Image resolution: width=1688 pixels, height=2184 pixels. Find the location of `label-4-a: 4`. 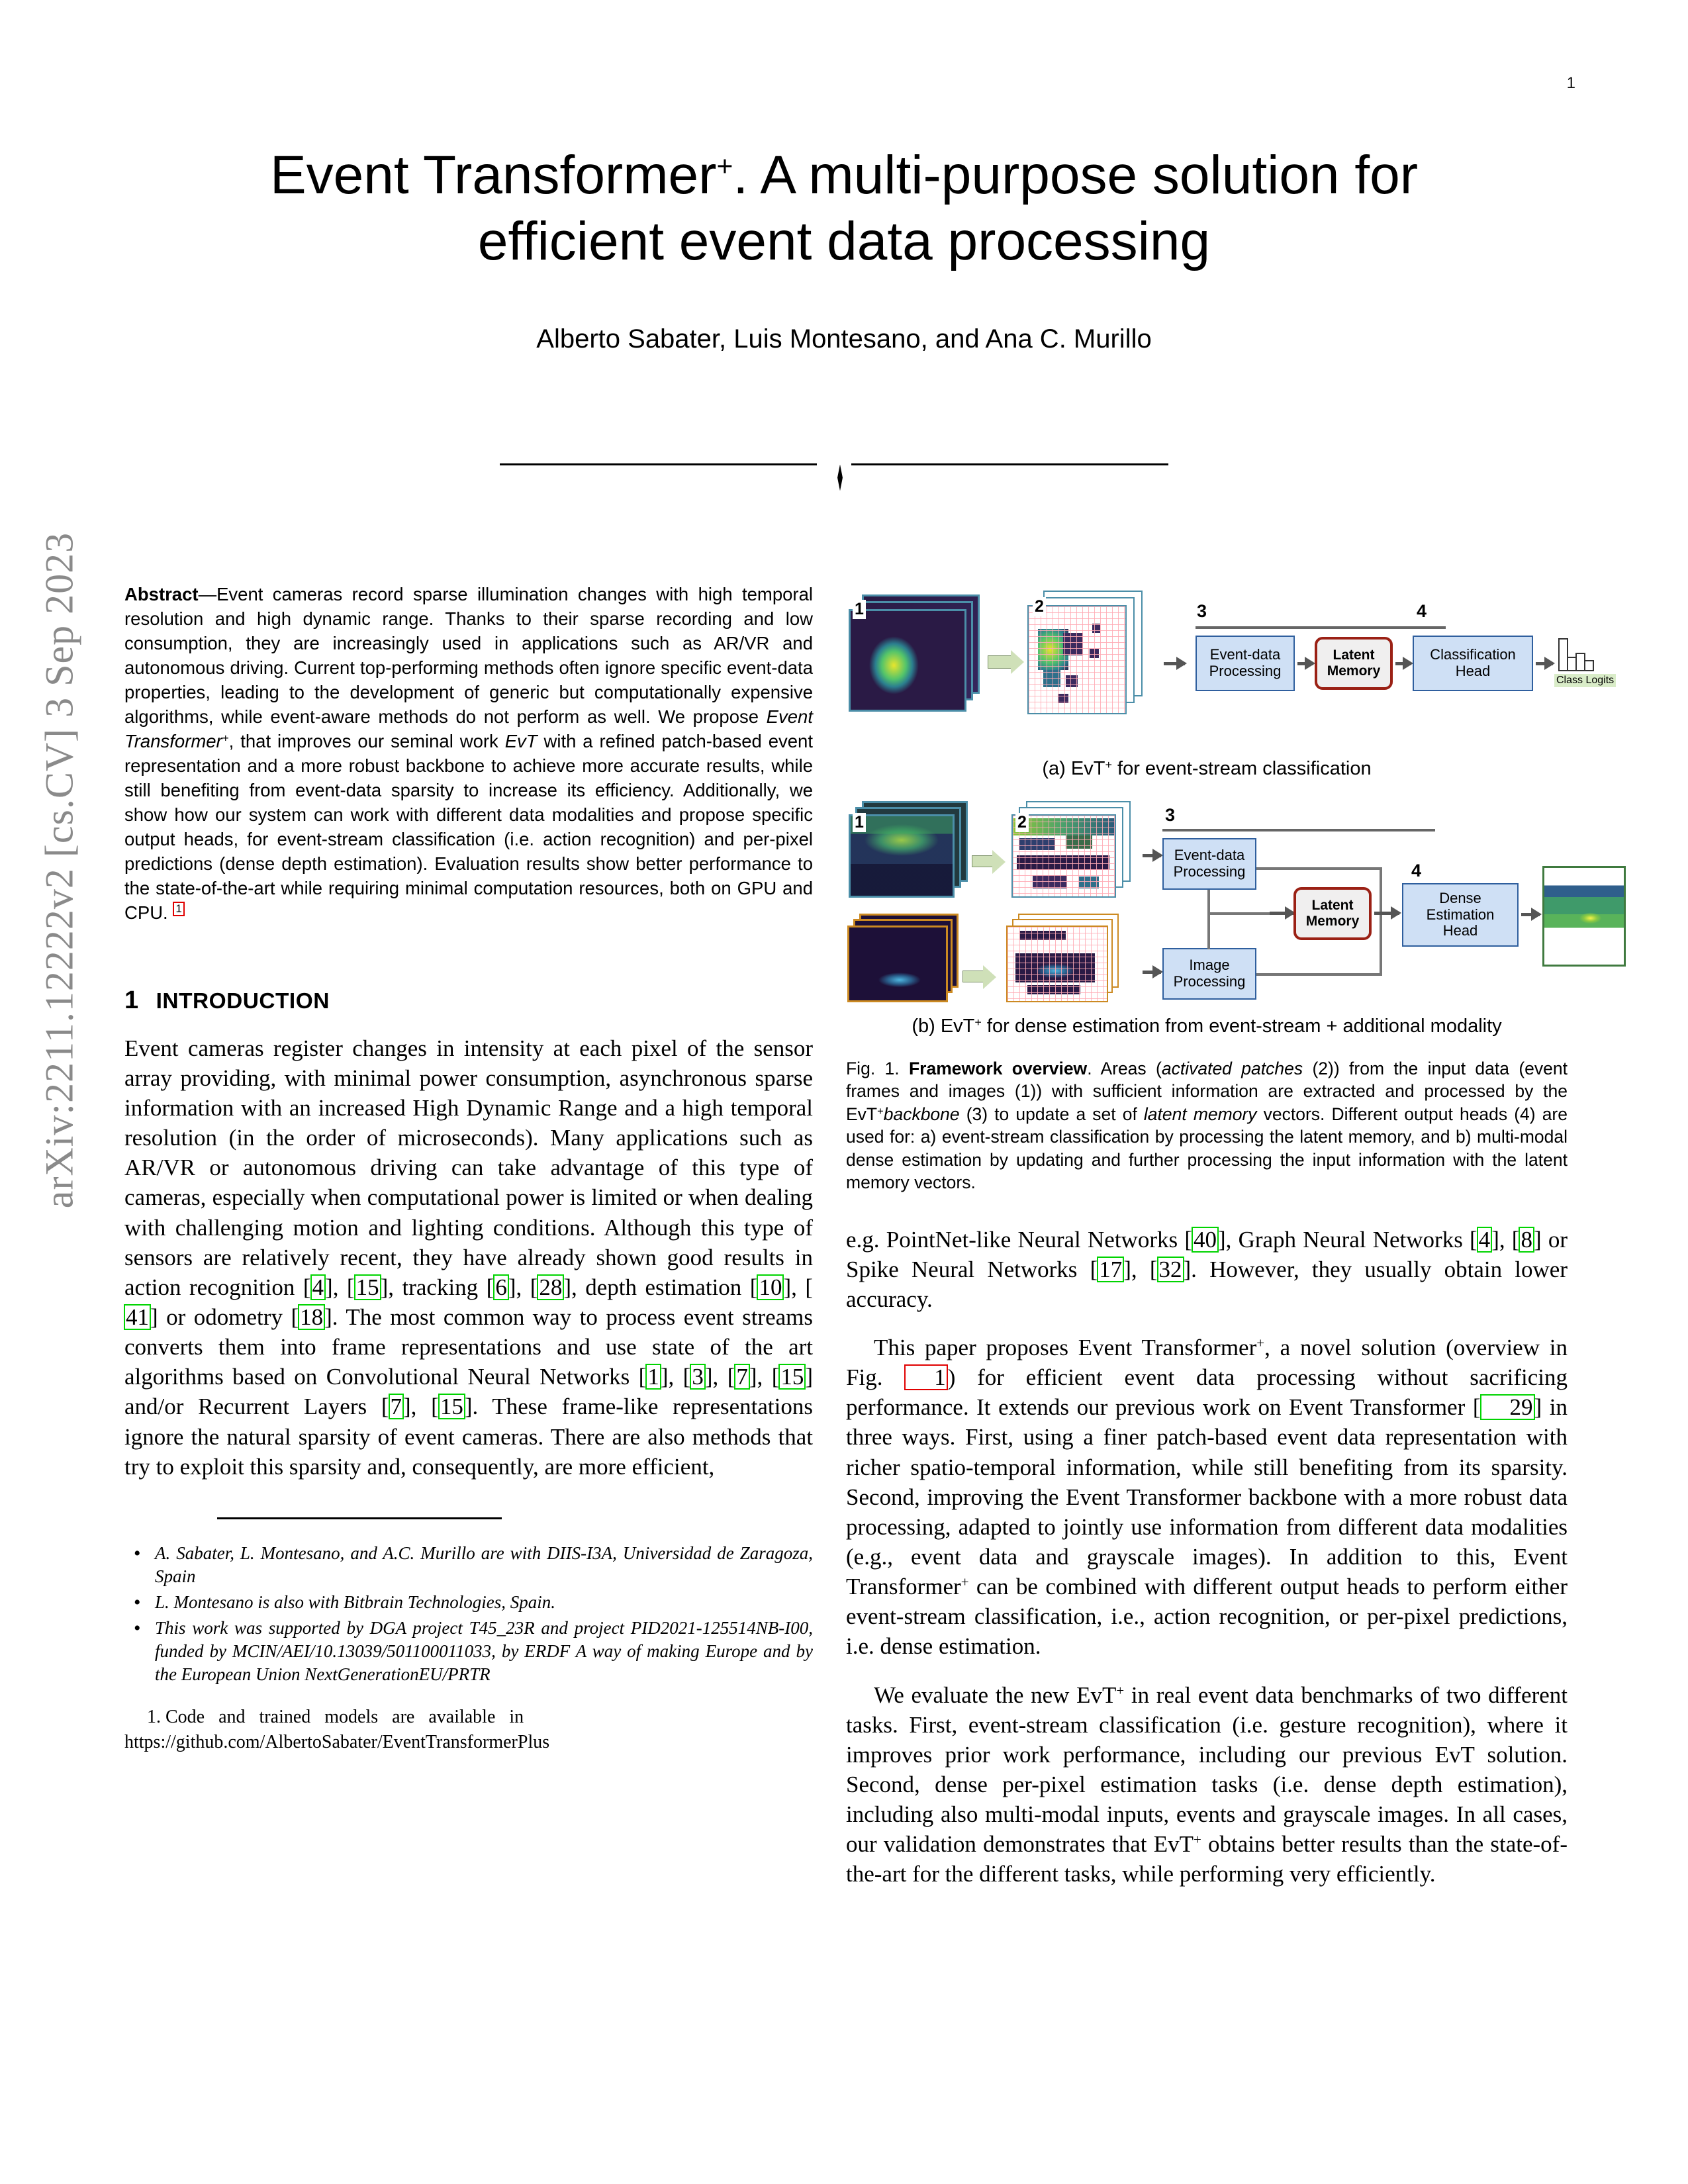

label-4-a: 4 is located at coordinates (1422, 611).